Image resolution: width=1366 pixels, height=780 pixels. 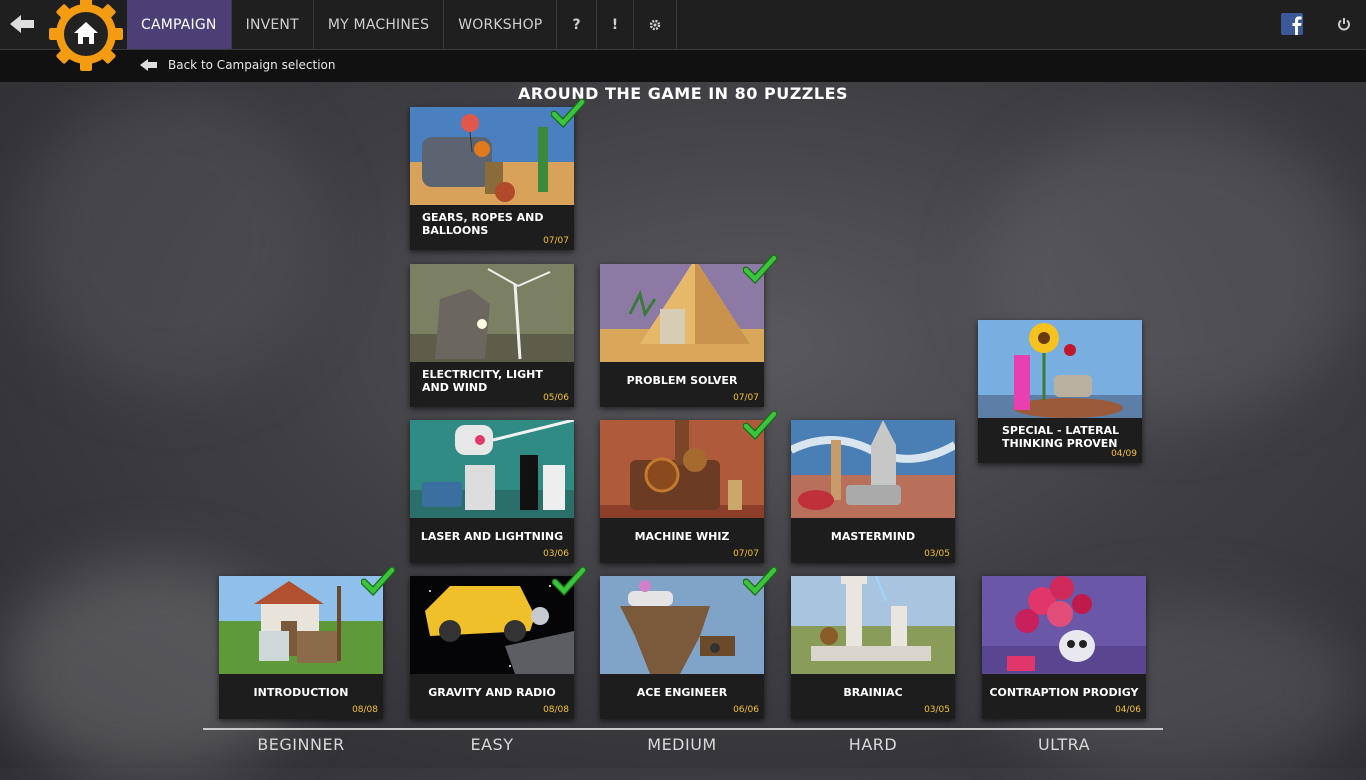 What do you see at coordinates (492, 536) in the screenshot?
I see `chapter-title: LASER AND LIGHTNING` at bounding box center [492, 536].